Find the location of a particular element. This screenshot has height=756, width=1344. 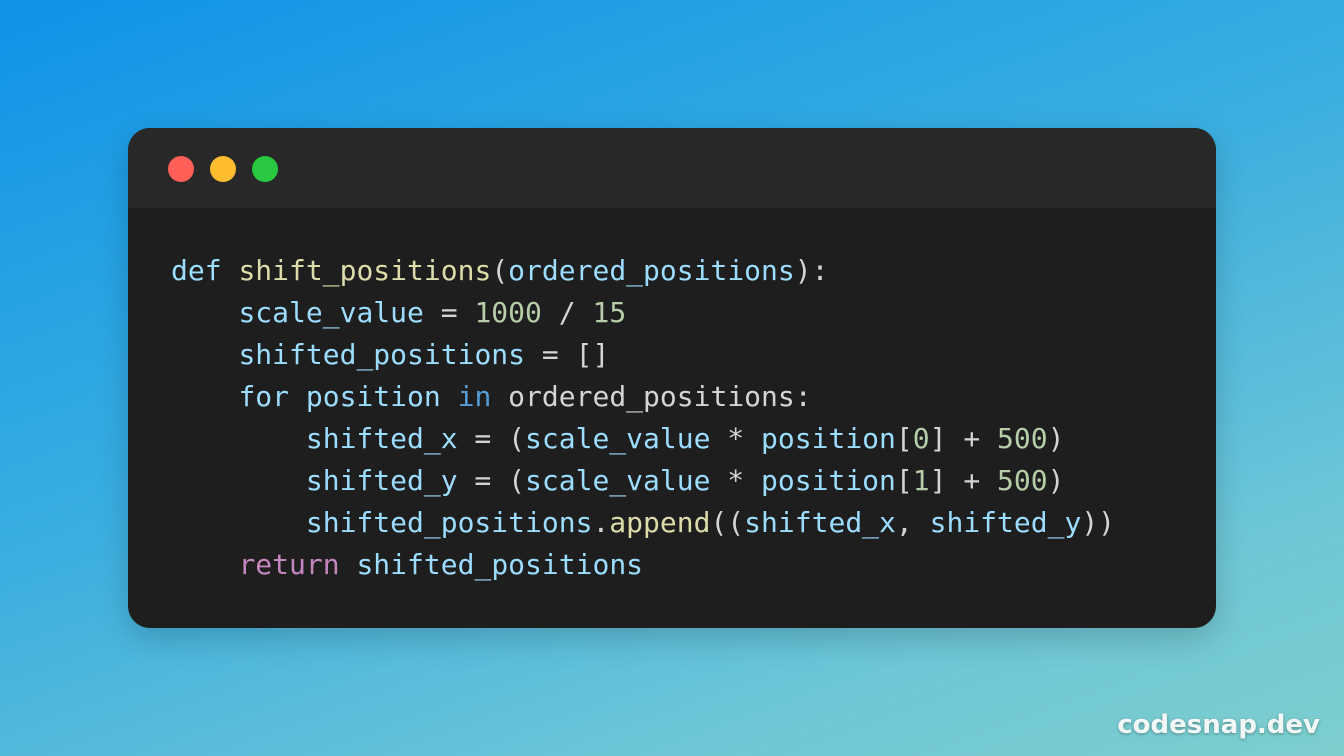

code-token: return is located at coordinates (289, 564).